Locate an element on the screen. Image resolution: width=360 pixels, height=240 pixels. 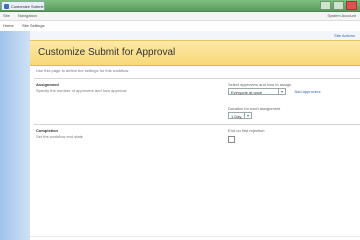
page-title: Customize Submit for Approval is located at coordinates (107, 52).